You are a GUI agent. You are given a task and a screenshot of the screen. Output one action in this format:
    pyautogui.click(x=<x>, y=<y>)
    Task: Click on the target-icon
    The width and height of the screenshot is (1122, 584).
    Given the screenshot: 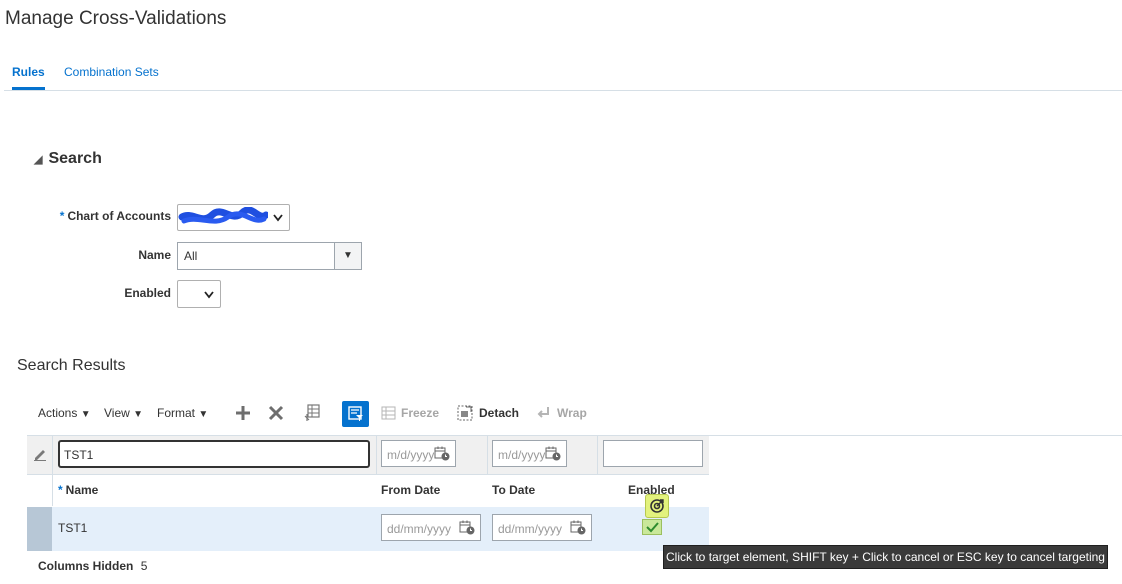 What is the action you would take?
    pyautogui.click(x=657, y=506)
    